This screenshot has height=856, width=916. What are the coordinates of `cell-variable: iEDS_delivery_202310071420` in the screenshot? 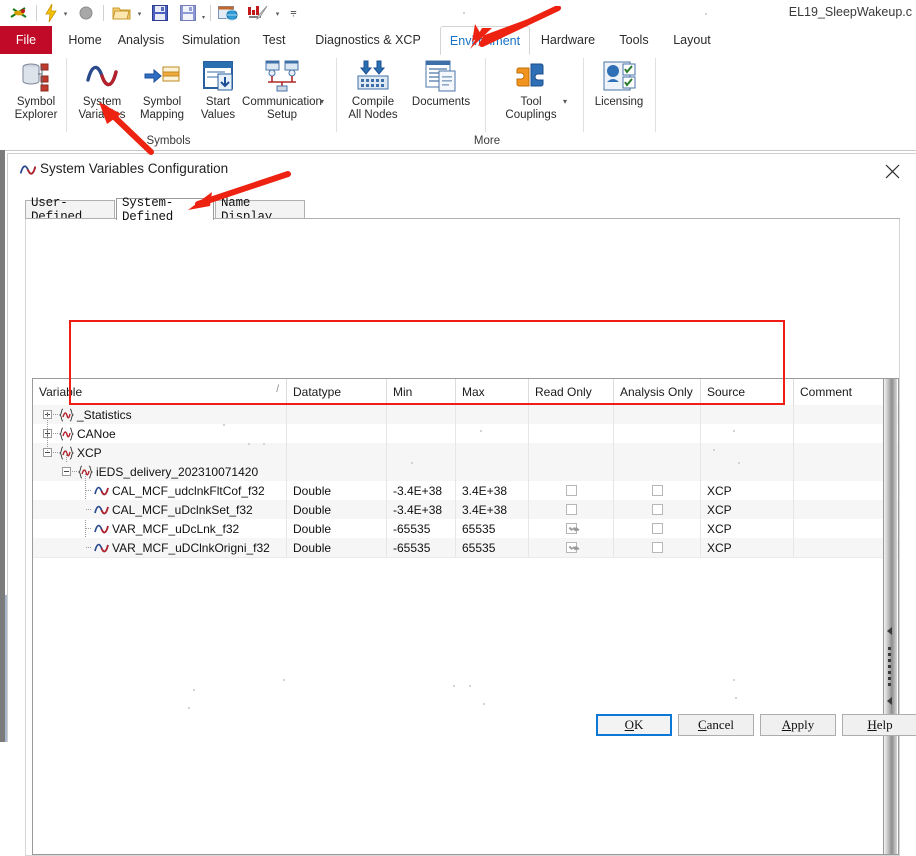 It's located at (160, 471).